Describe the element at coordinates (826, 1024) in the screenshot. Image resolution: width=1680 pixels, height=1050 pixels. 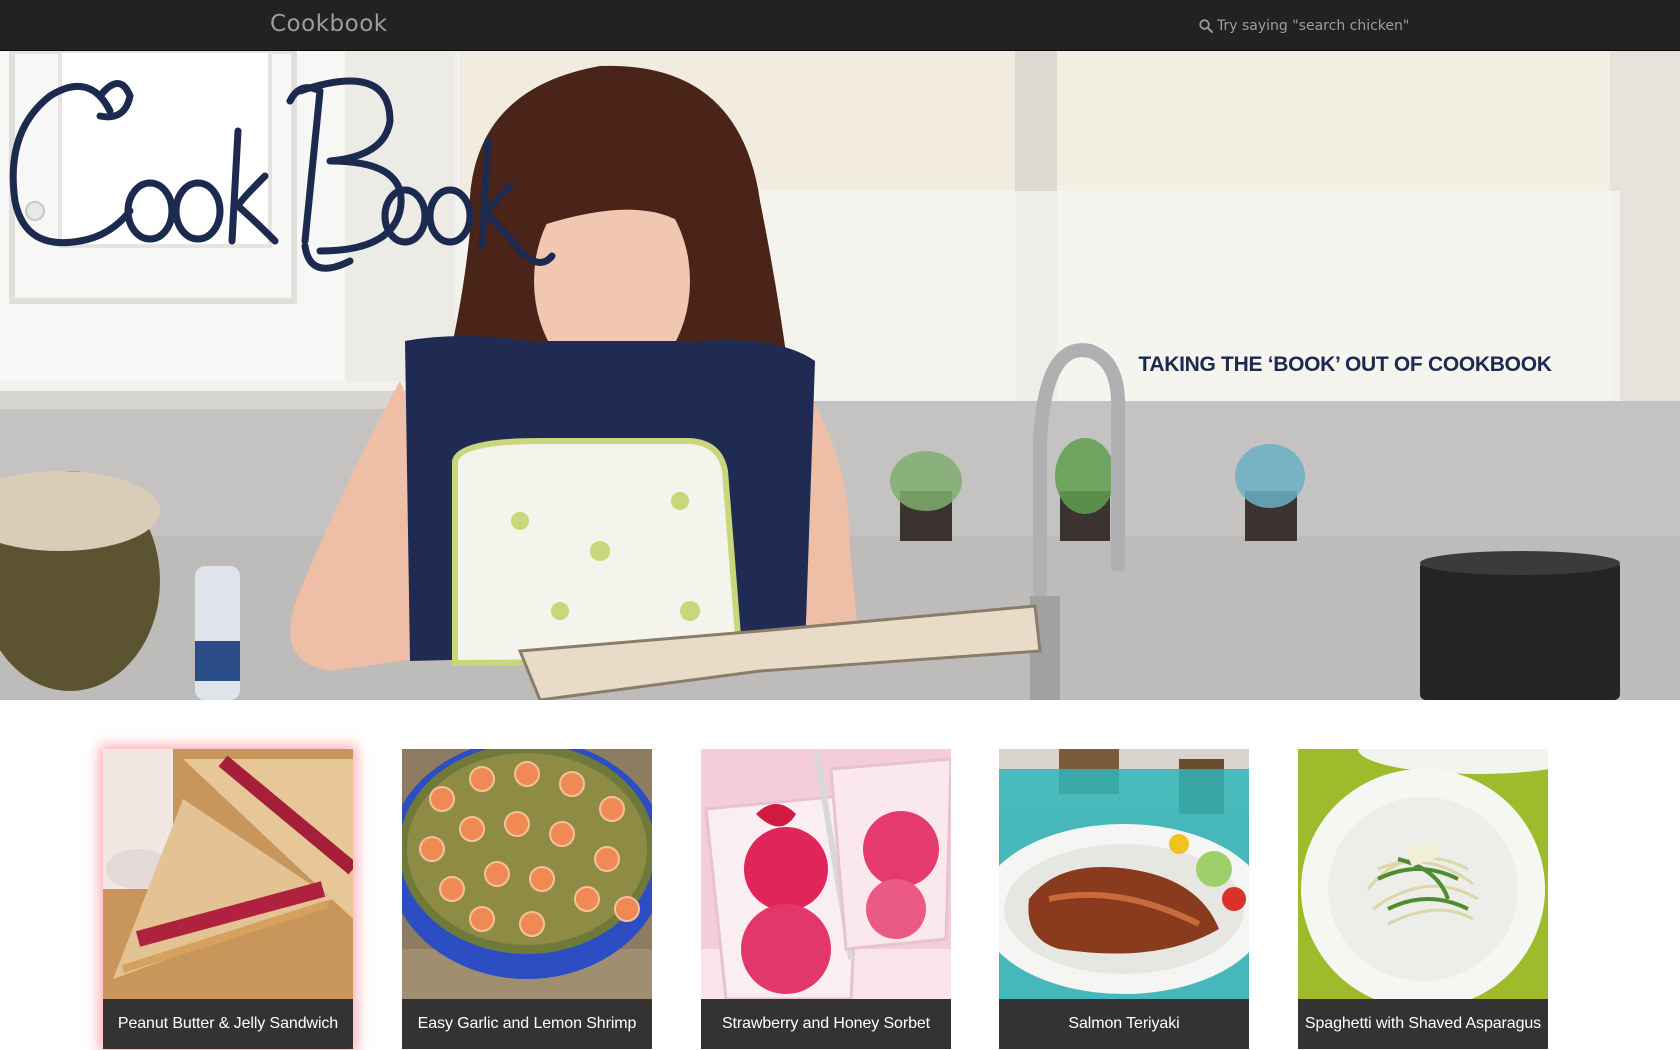
I see `recipe-title: Strawberry and Honey Sorbet` at that location.